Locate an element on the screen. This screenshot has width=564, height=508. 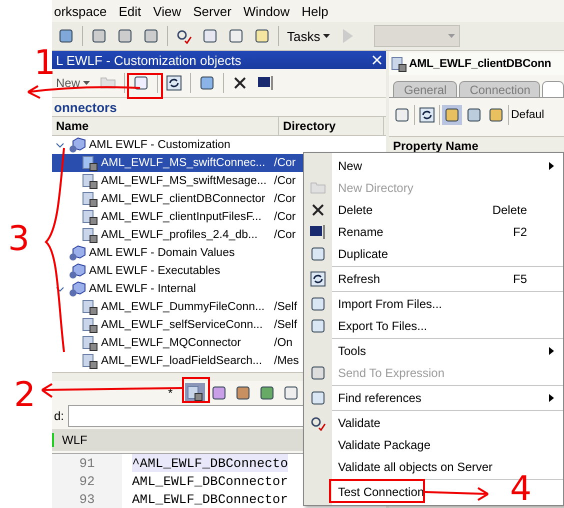
menu-item: orkspace is located at coordinates (80, 11).